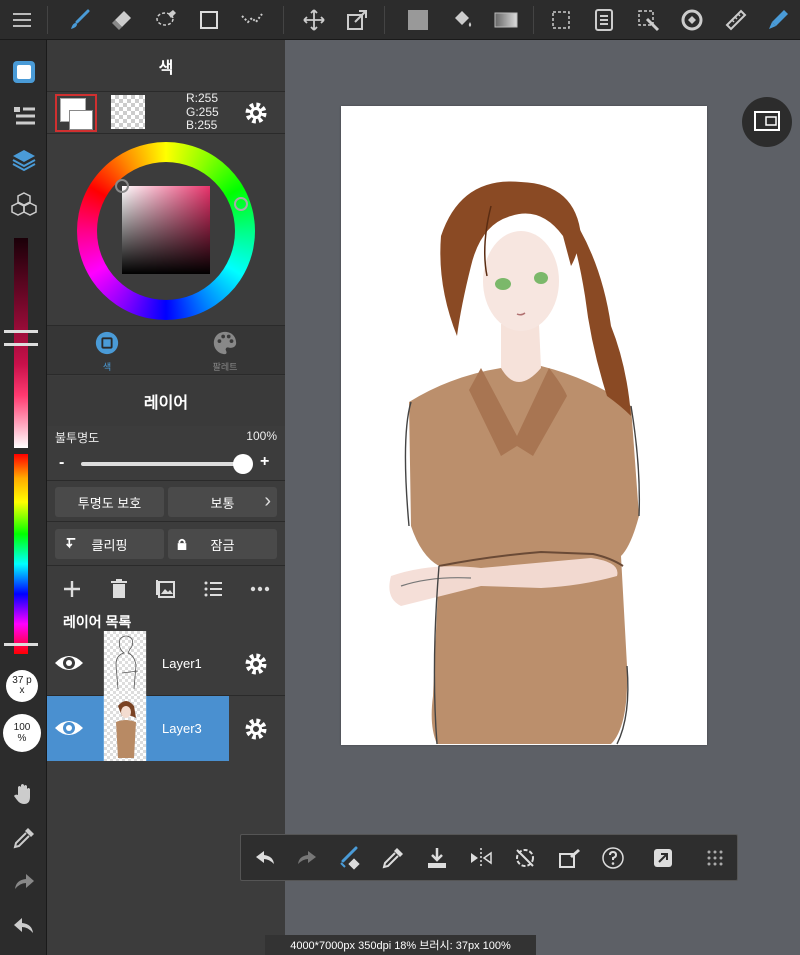 The height and width of the screenshot is (955, 800). I want to click on tab-color: 색, so click(107, 352).